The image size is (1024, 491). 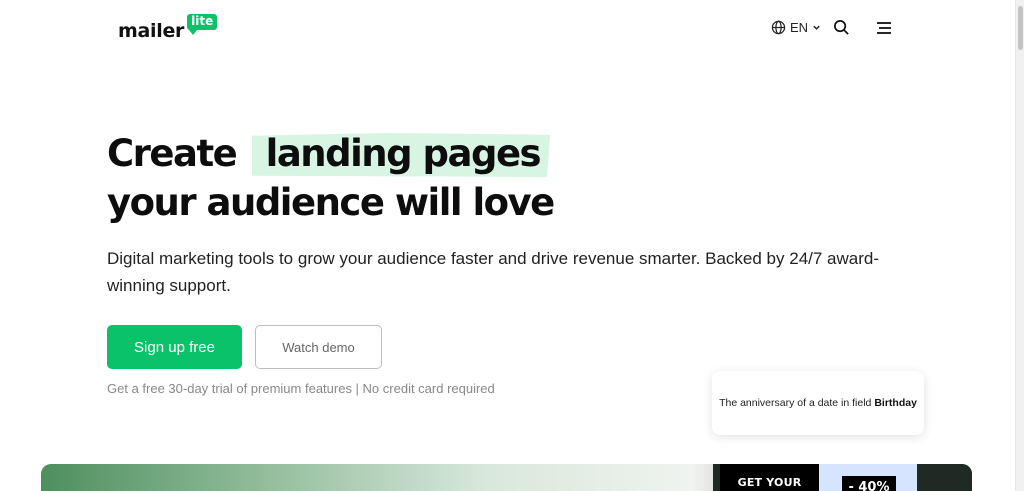 I want to click on scrollbar-thumb, so click(x=1020, y=28).